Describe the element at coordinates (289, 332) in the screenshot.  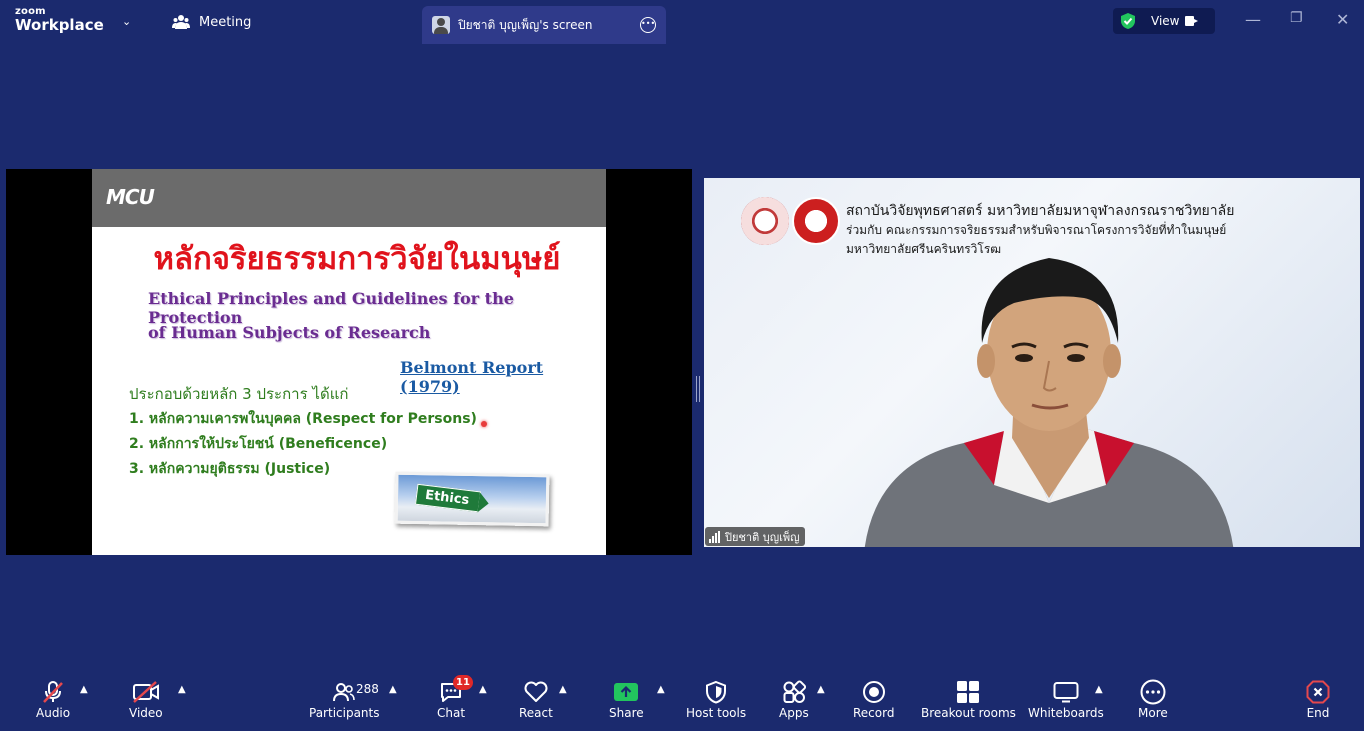
I see `slide-subtitle-line2: of Human Subjects of Research` at that location.